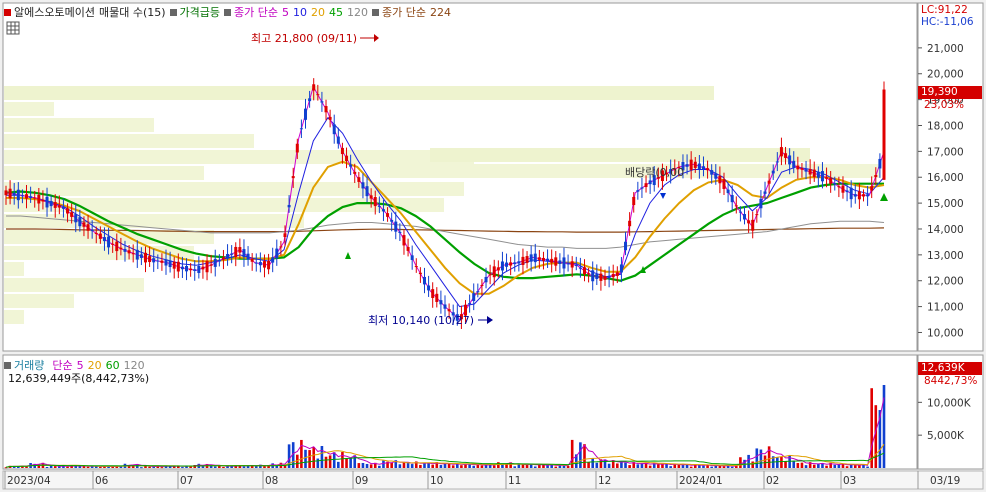  I want to click on indicator-label: 매물대 수(15), so click(132, 12).